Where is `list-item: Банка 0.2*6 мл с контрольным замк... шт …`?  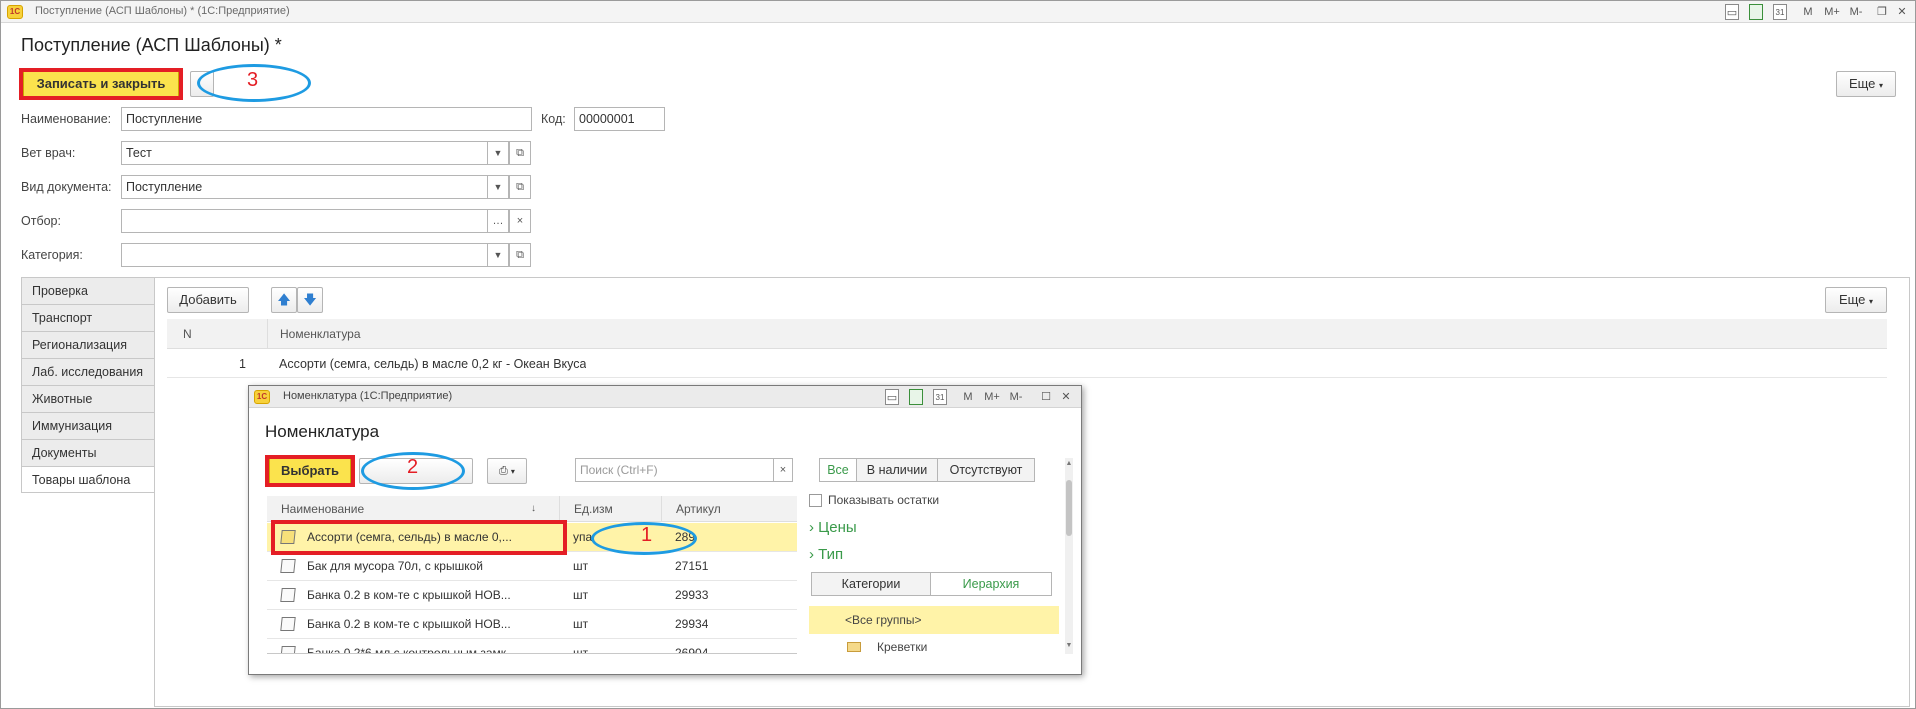 list-item: Банка 0.2*6 мл с контрольным замк... шт … is located at coordinates (532, 646).